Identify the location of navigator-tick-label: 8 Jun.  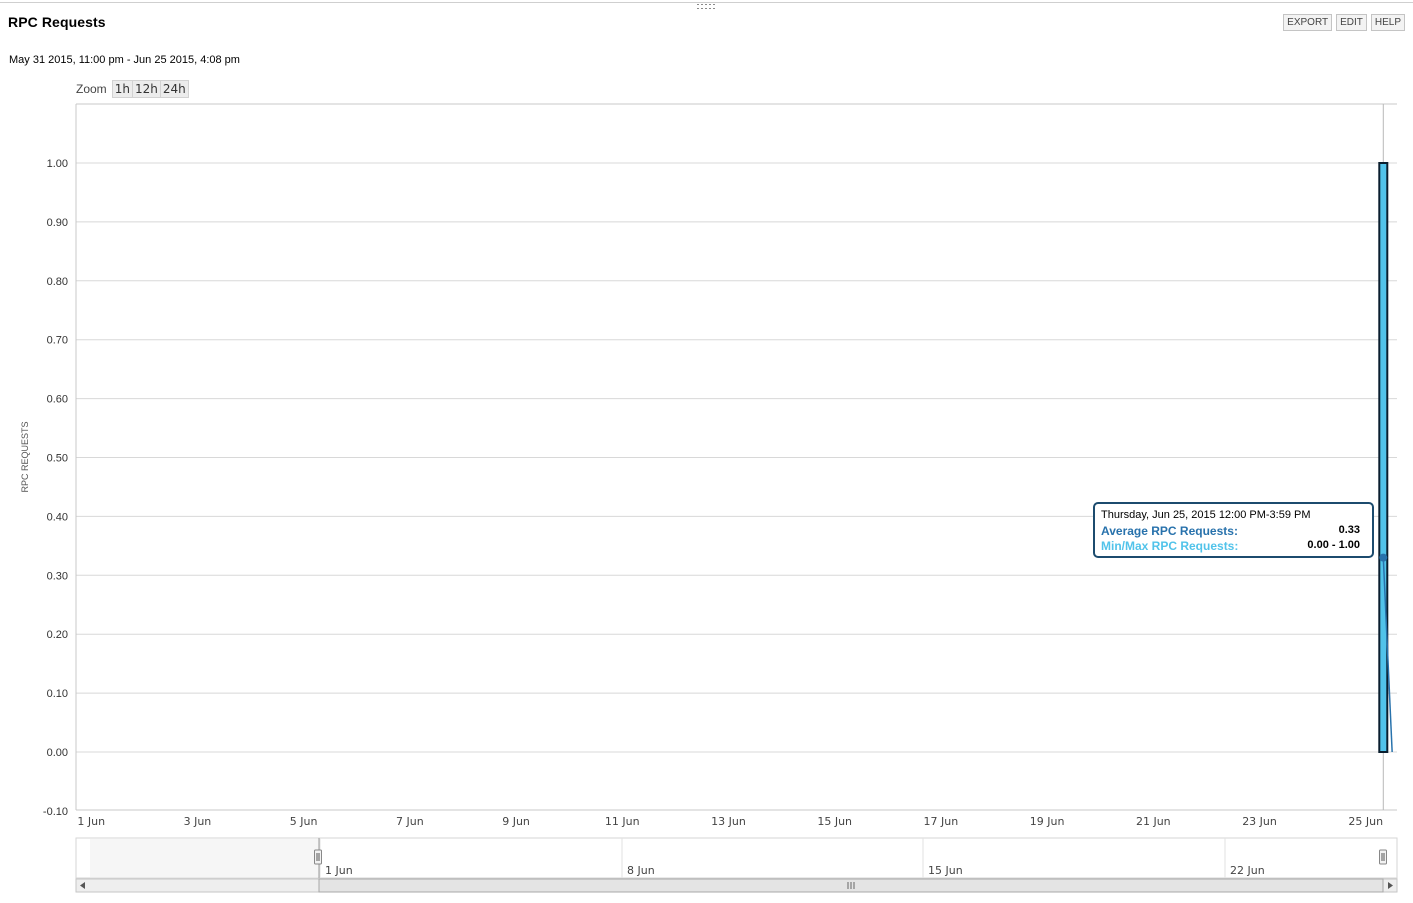
(641, 870).